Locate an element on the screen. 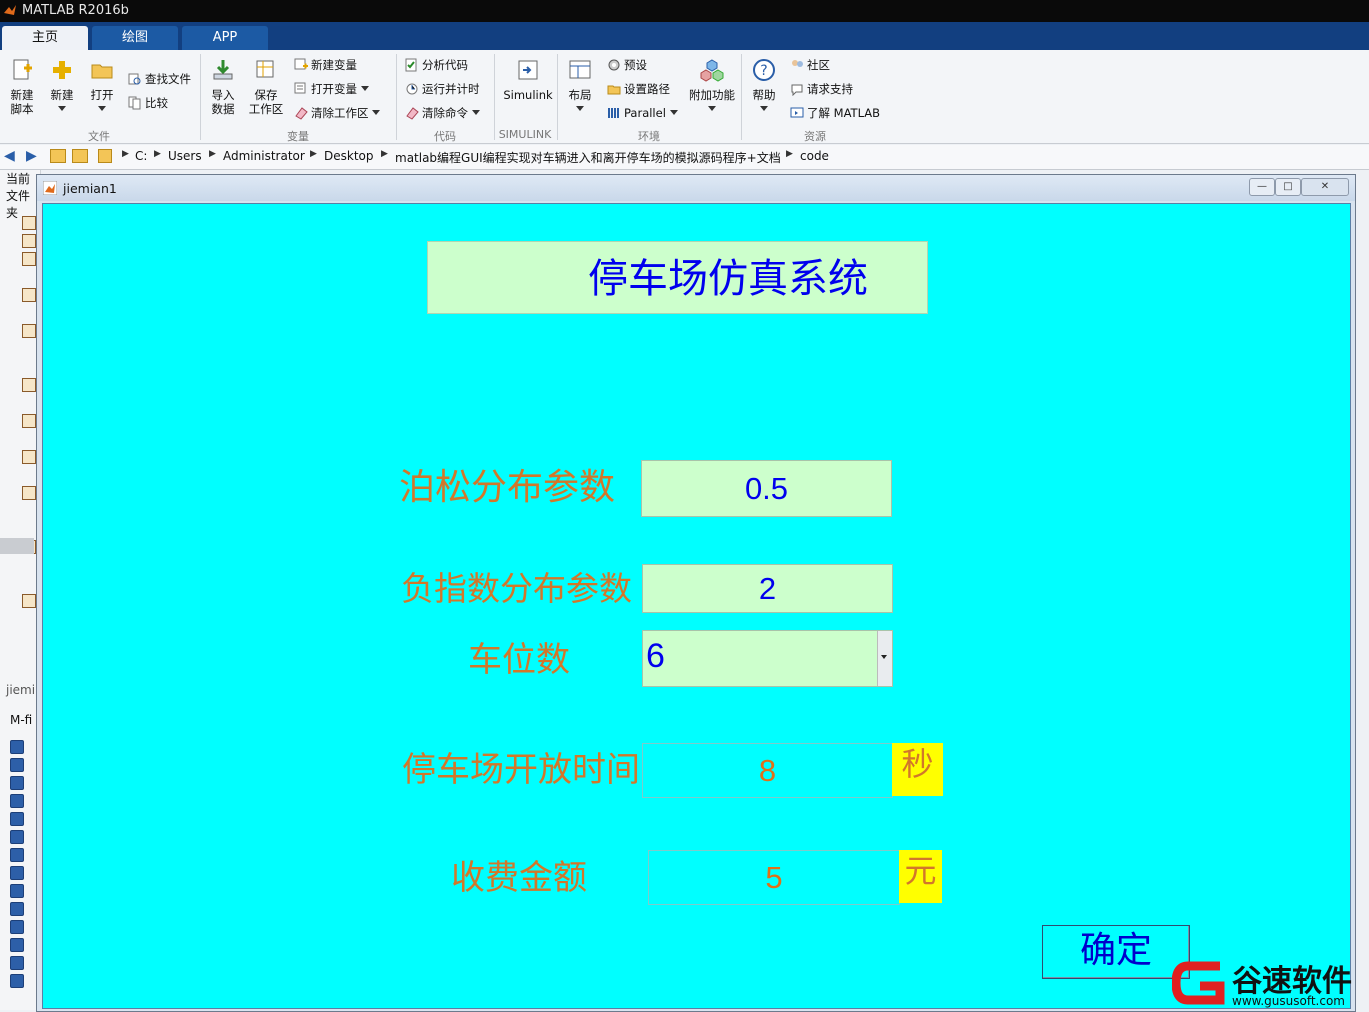 This screenshot has height=1012, width=1369. community-button: 社区 is located at coordinates (810, 65).